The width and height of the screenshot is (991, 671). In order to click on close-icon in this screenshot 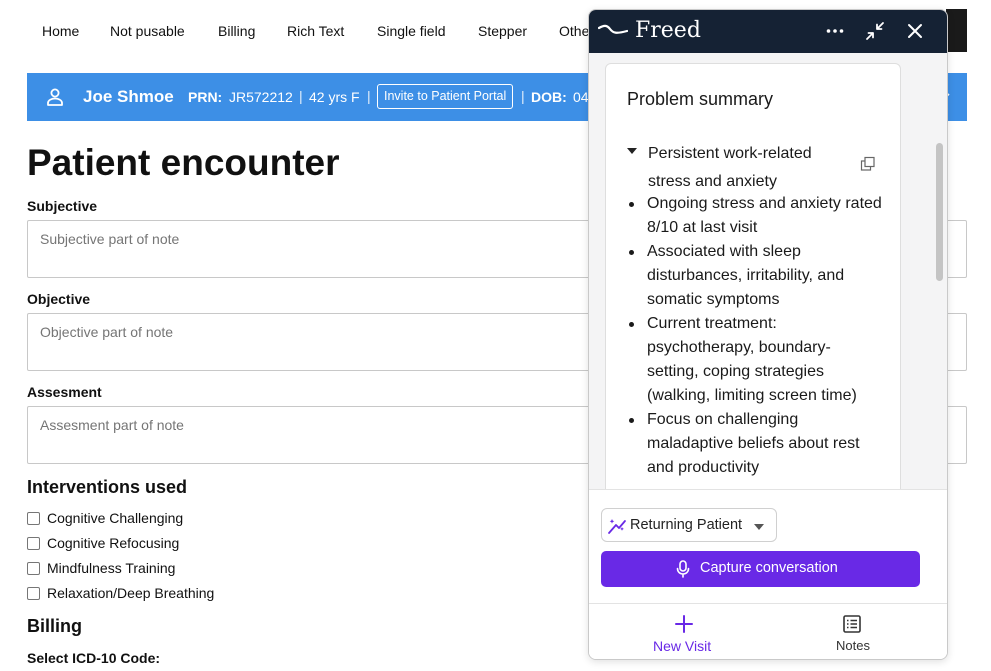, I will do `click(915, 31)`.